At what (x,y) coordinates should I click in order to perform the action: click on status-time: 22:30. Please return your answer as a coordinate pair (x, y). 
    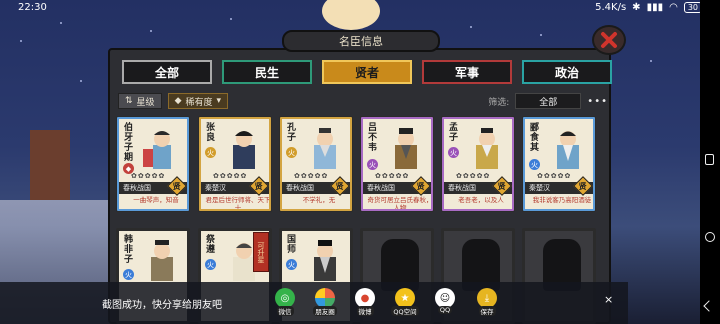
    Looking at the image, I should click on (32, 7).